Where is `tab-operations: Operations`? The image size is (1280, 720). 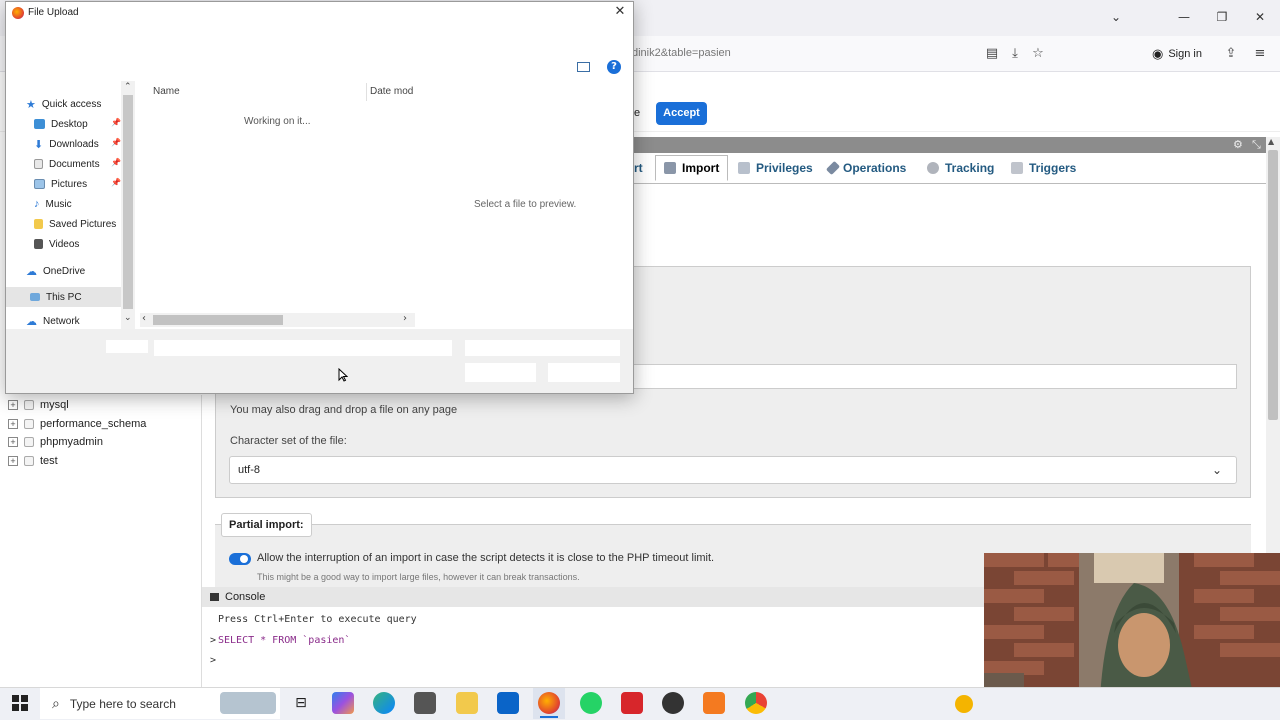
tab-operations: Operations is located at coordinates (867, 168).